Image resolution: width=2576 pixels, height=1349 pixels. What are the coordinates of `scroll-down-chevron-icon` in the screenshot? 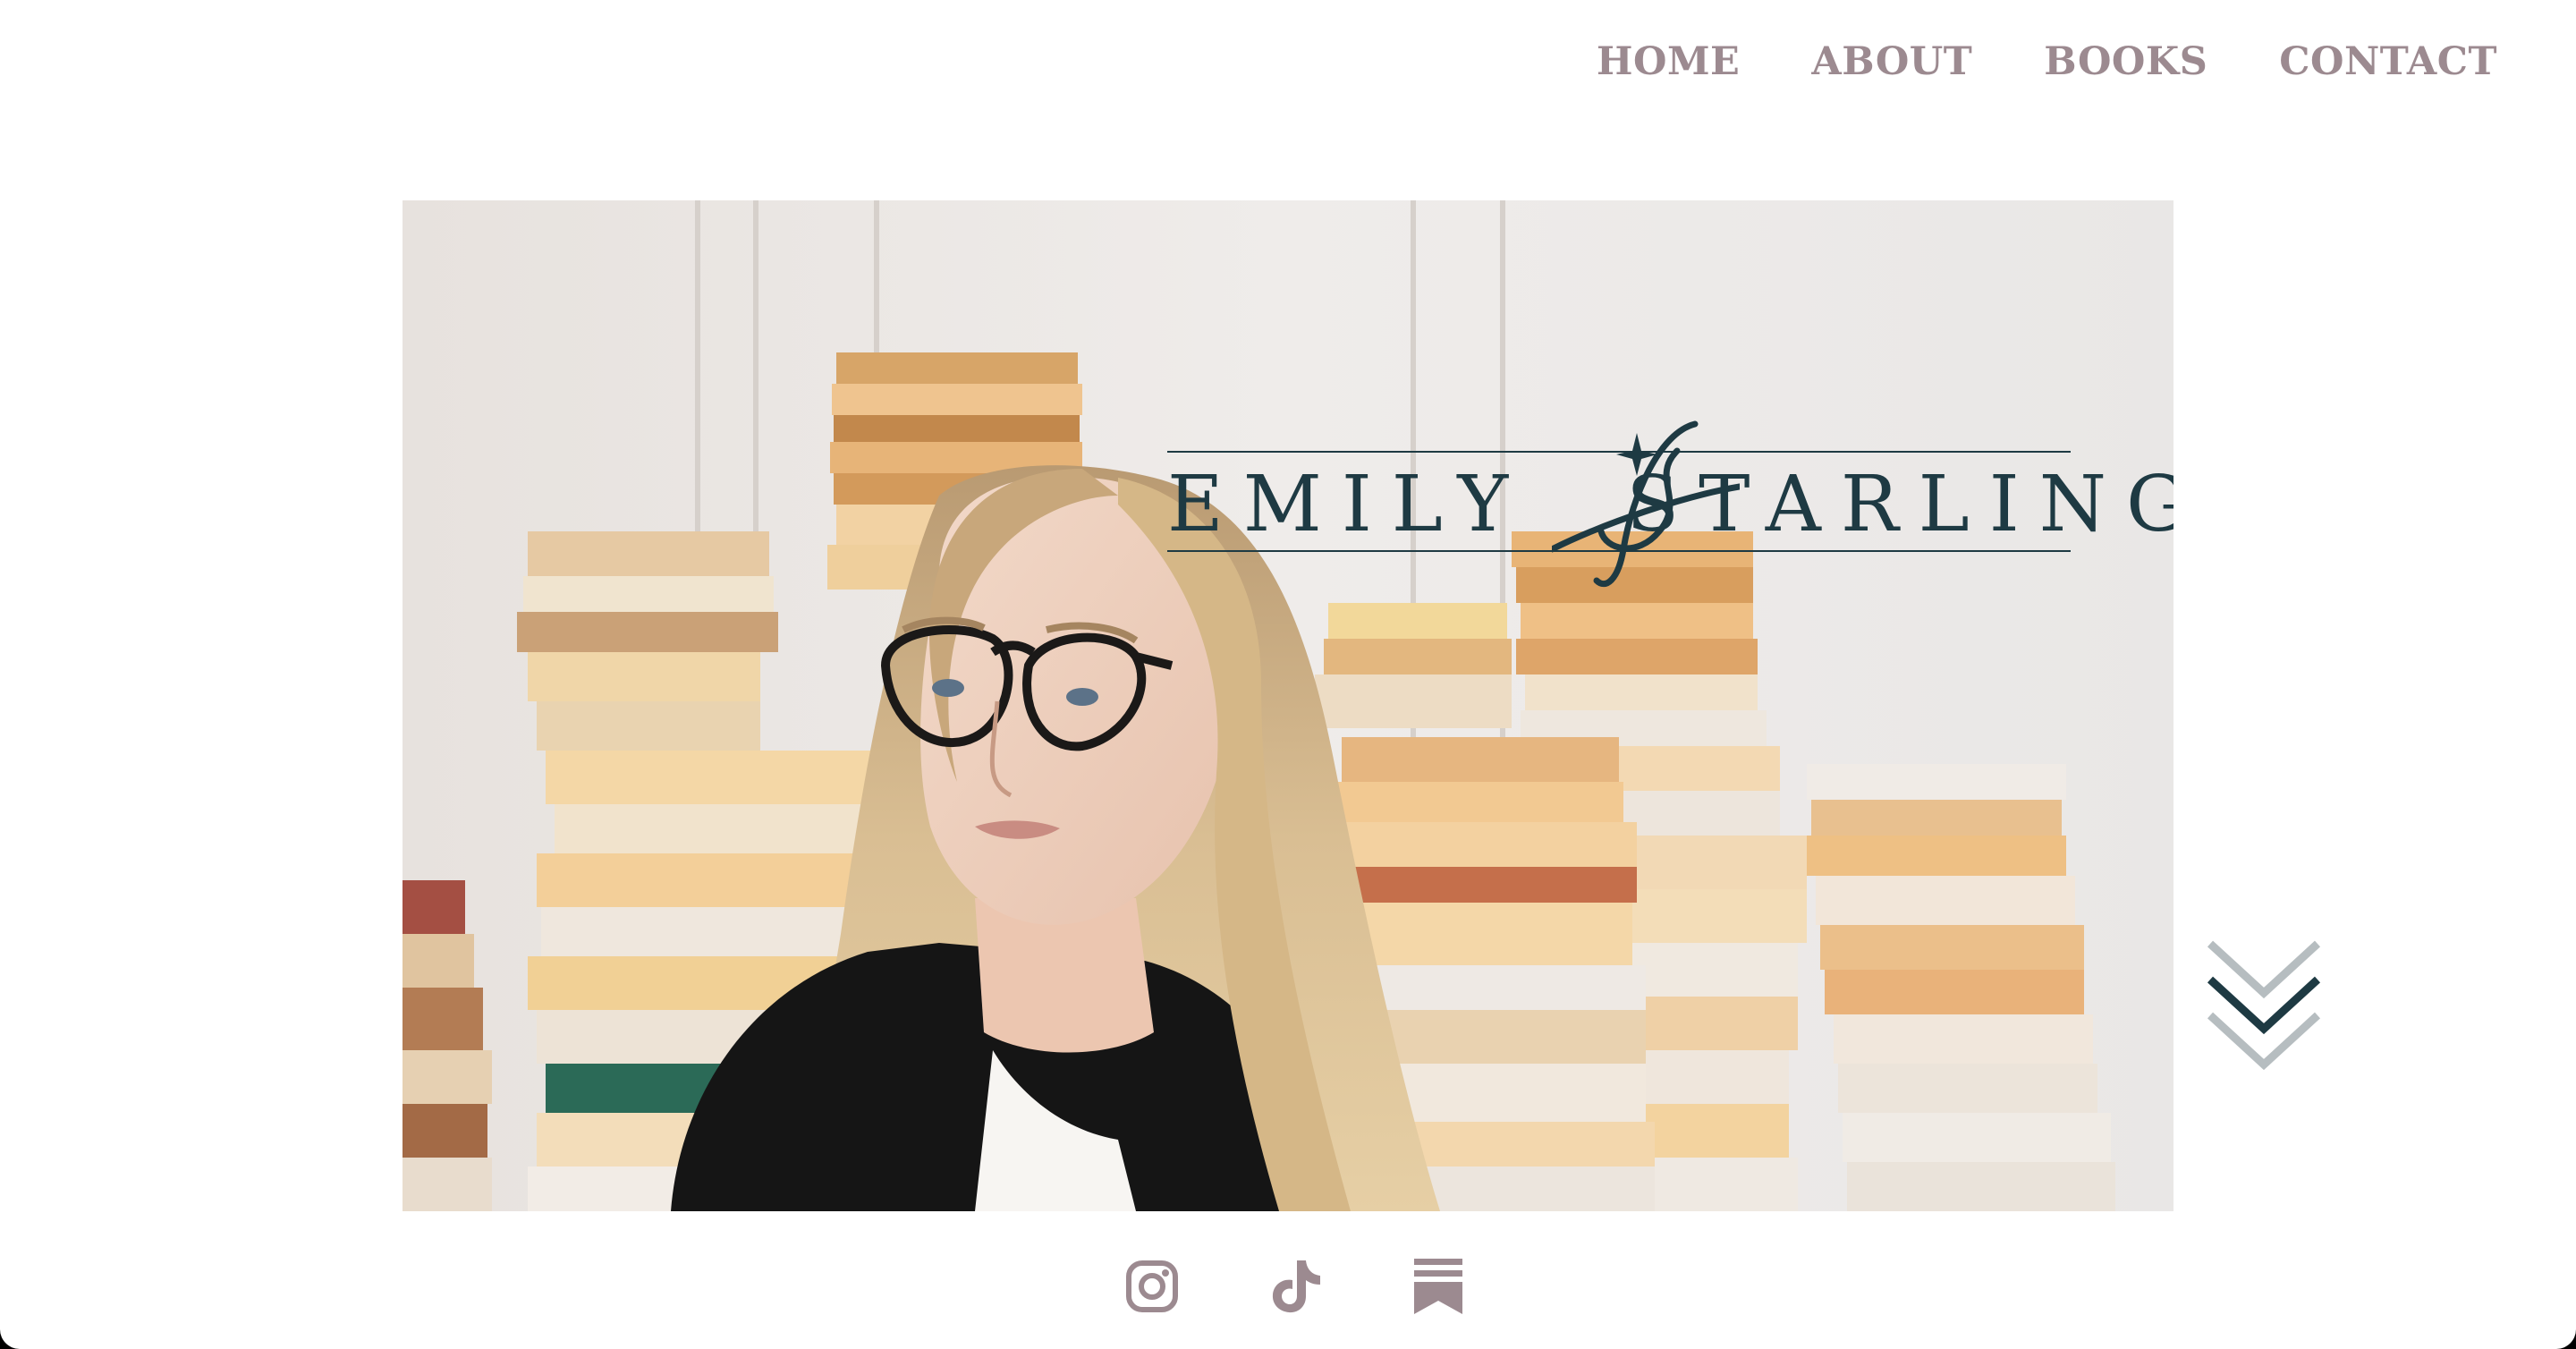 It's located at (2264, 1010).